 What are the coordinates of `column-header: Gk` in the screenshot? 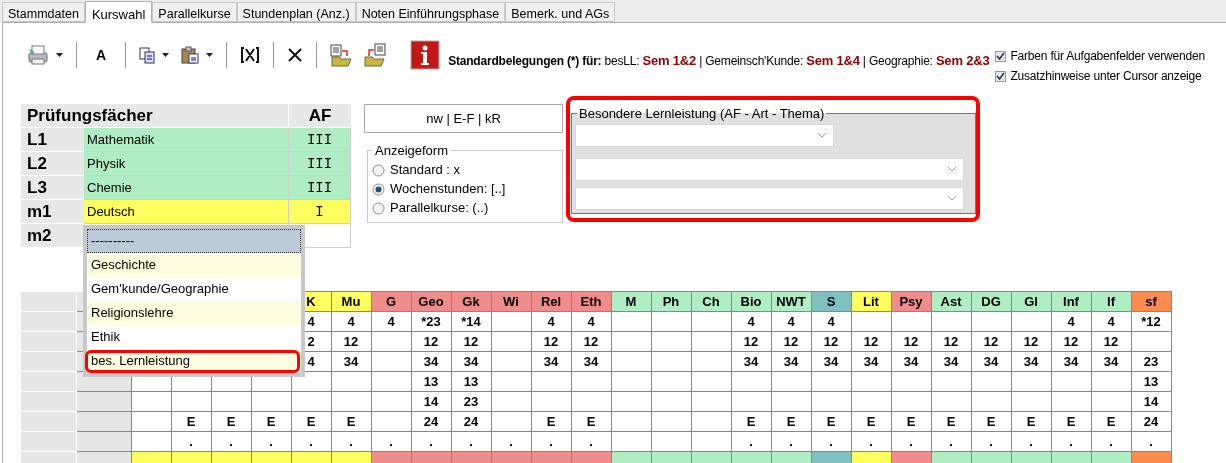 It's located at (471, 301).